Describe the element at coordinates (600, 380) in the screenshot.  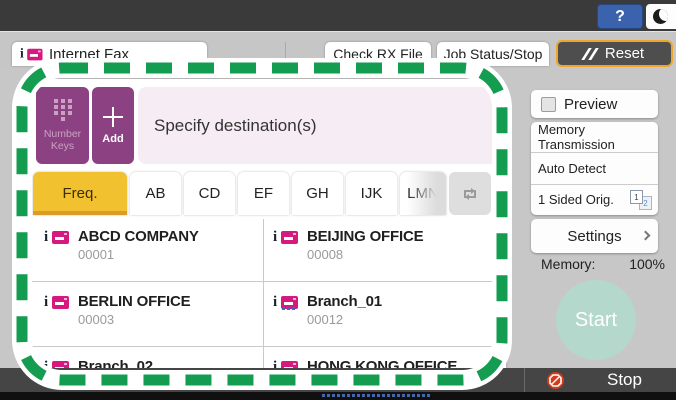
I see `stop-button: Stop` at that location.